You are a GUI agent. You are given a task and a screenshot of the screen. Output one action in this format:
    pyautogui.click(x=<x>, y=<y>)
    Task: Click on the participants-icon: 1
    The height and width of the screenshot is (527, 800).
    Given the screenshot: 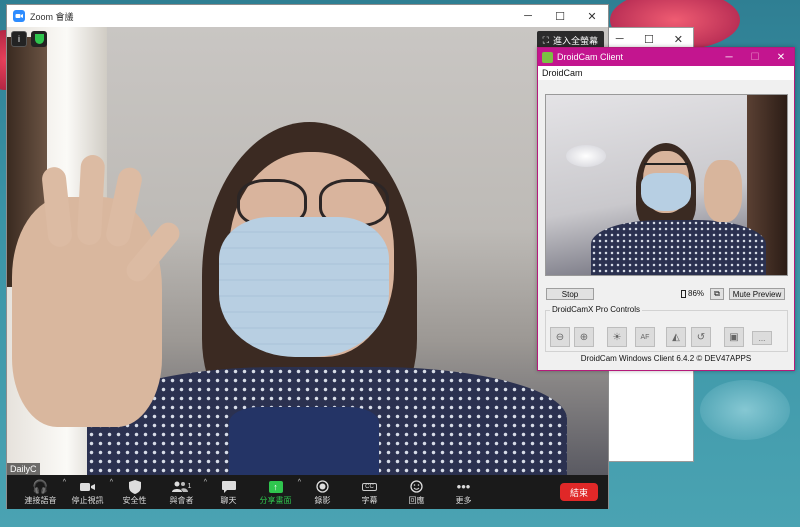 What is the action you would take?
    pyautogui.click(x=181, y=487)
    